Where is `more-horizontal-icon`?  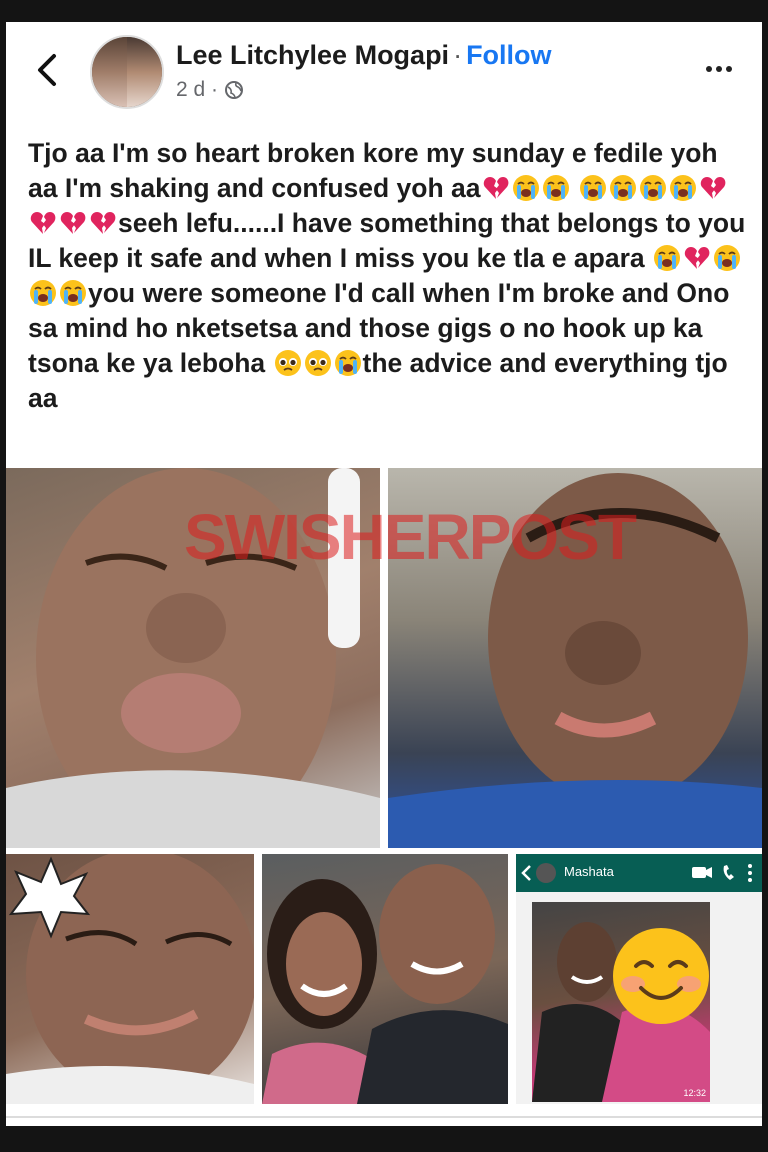 more-horizontal-icon is located at coordinates (709, 69).